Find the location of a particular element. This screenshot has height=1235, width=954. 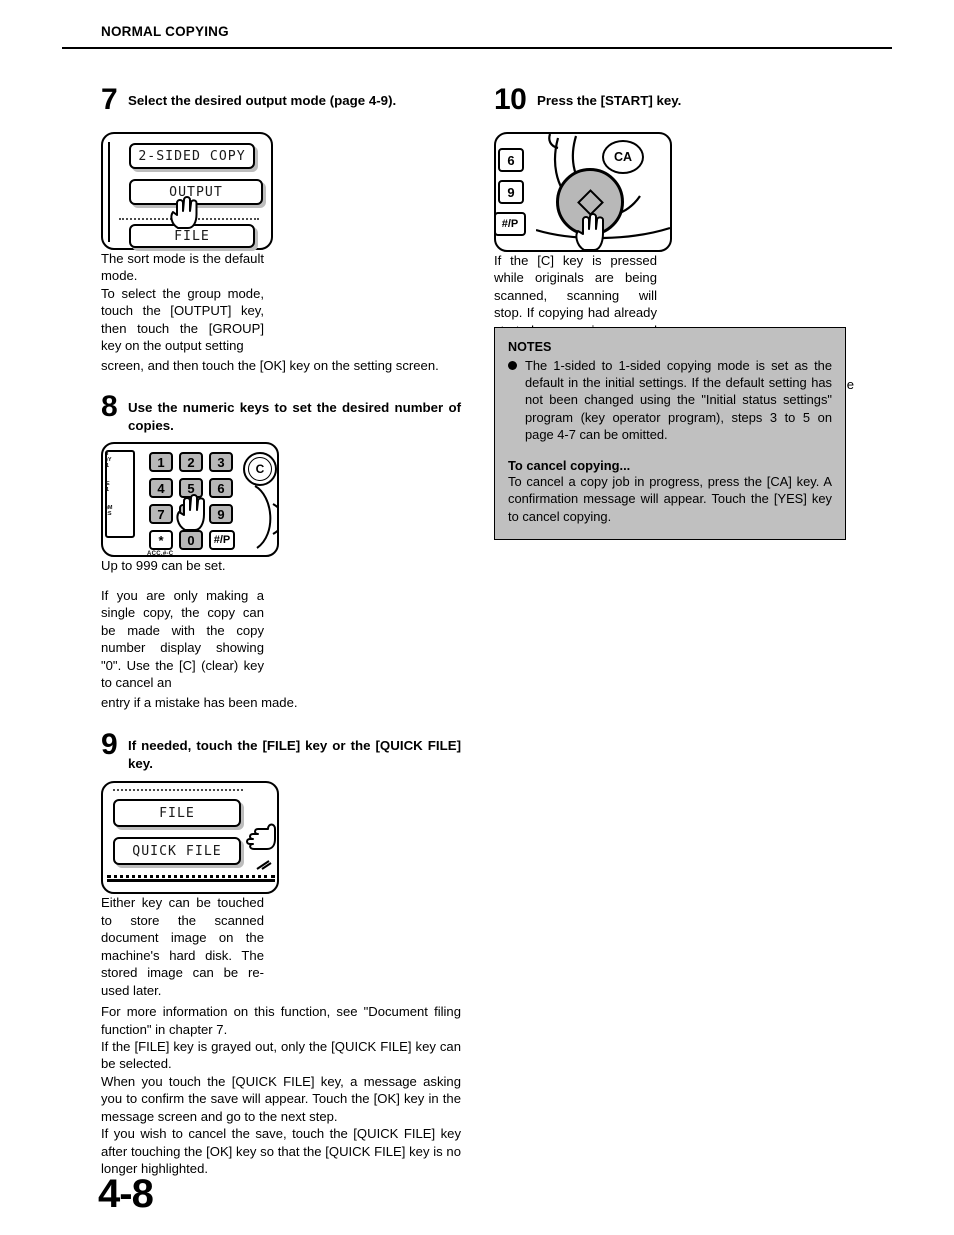

output-mode-touch-panel-figure: 2-SIDED COPY OUTPUT FILE is located at coordinates (187, 191).